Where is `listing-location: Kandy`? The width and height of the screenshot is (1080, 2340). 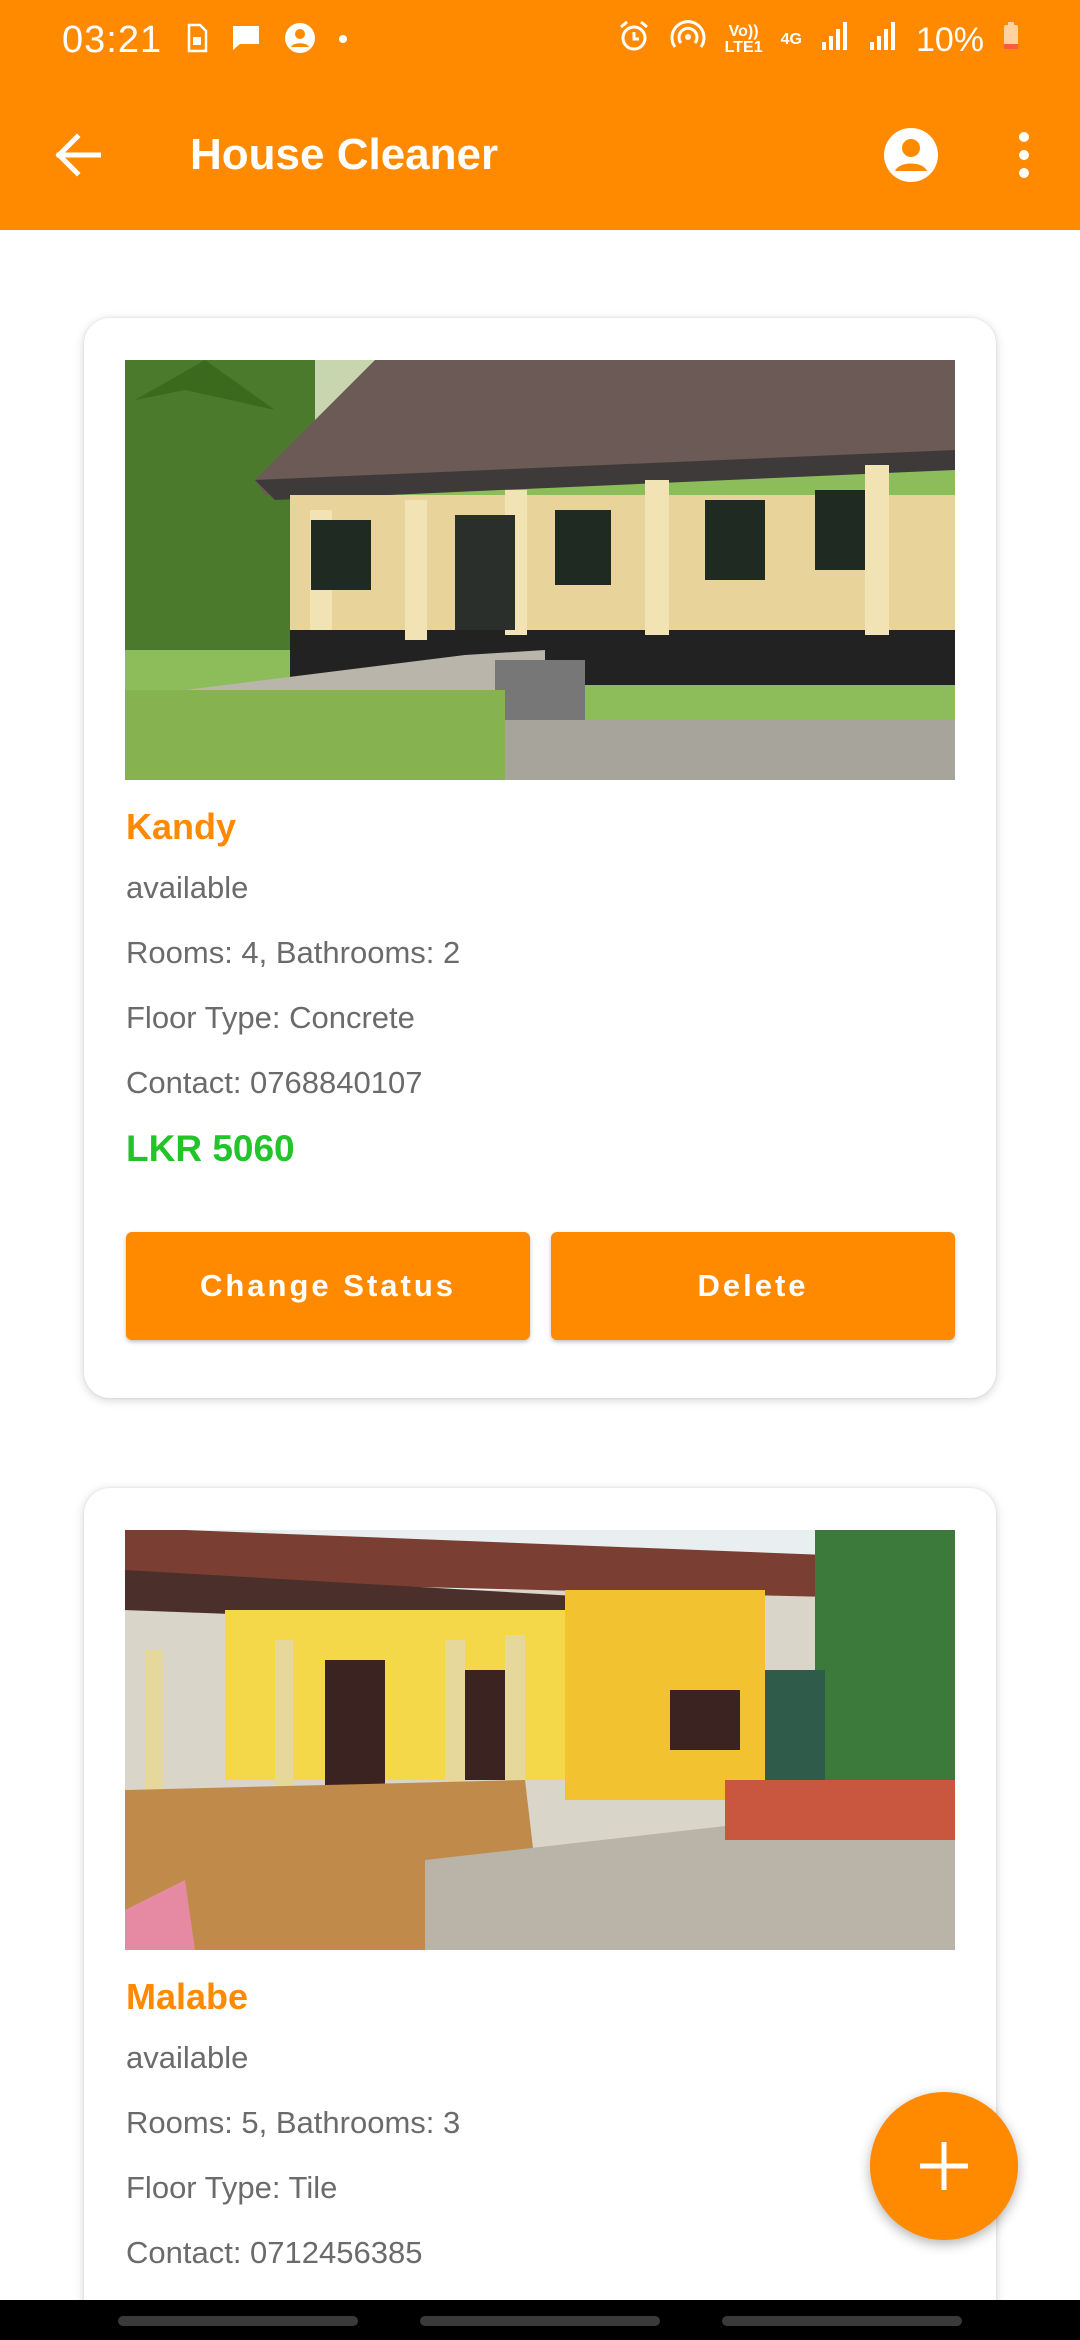 listing-location: Kandy is located at coordinates (181, 826).